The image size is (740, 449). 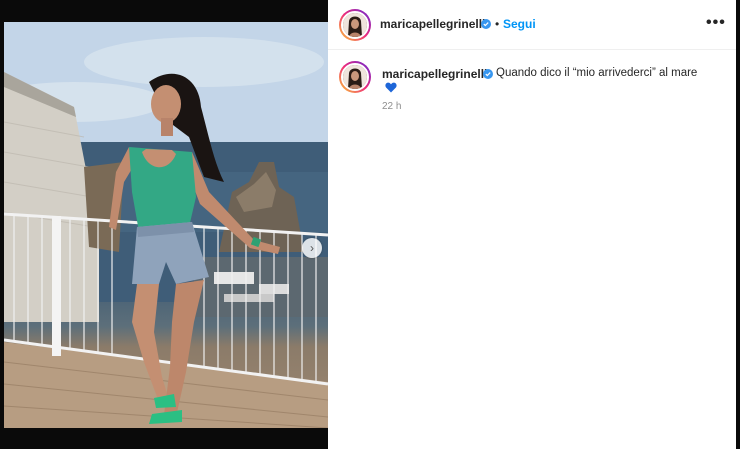 What do you see at coordinates (164, 438) in the screenshot?
I see `media-bottom-bar` at bounding box center [164, 438].